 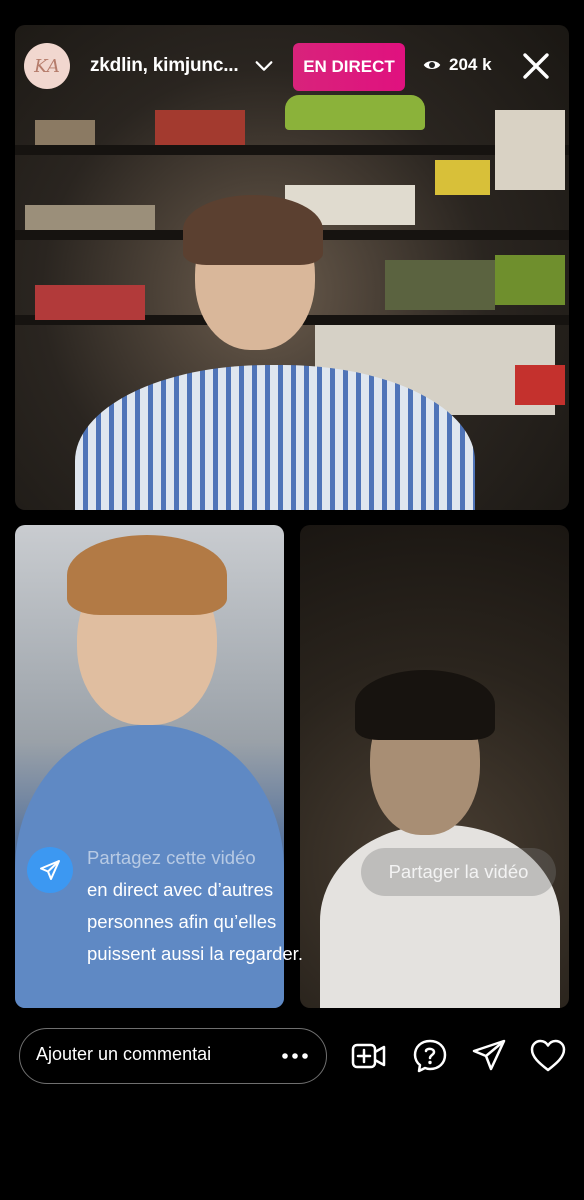 What do you see at coordinates (432, 65) in the screenshot?
I see `eye-icon` at bounding box center [432, 65].